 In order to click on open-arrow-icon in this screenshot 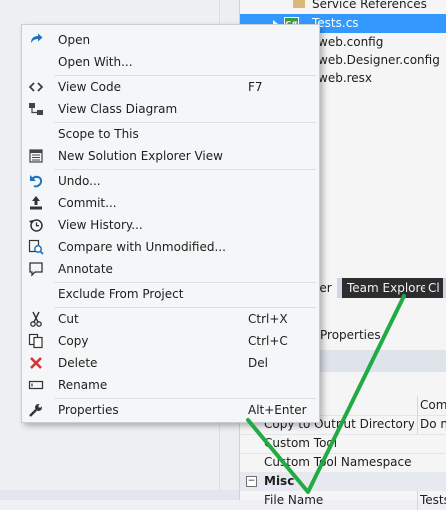, I will do `click(36, 40)`.